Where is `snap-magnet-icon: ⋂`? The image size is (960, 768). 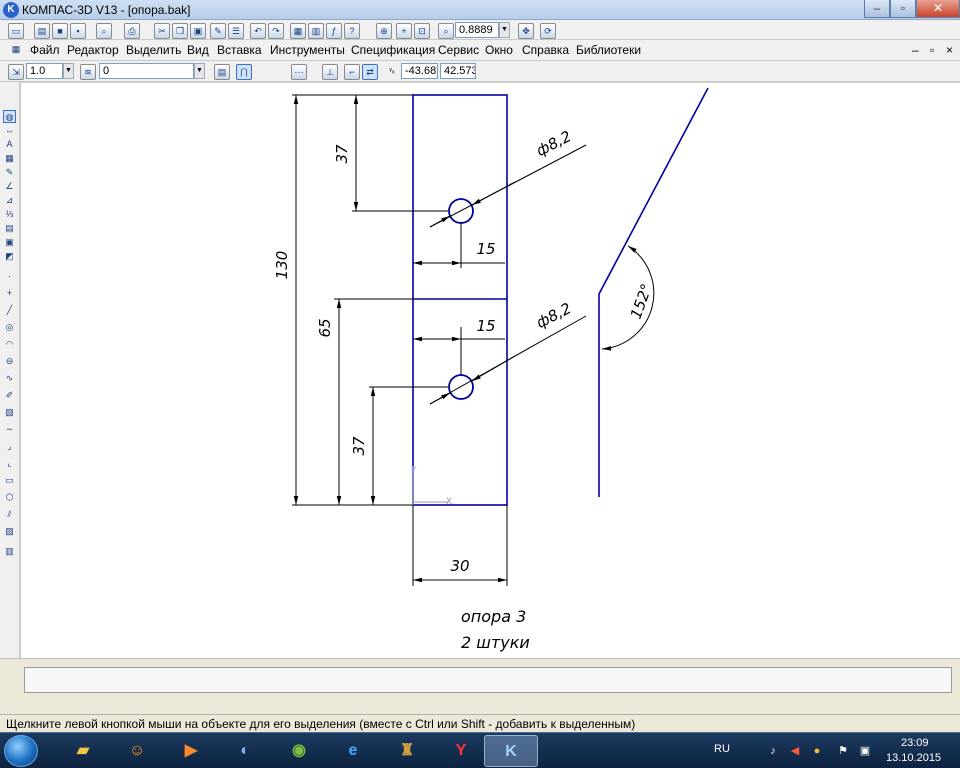 snap-magnet-icon: ⋂ is located at coordinates (244, 72).